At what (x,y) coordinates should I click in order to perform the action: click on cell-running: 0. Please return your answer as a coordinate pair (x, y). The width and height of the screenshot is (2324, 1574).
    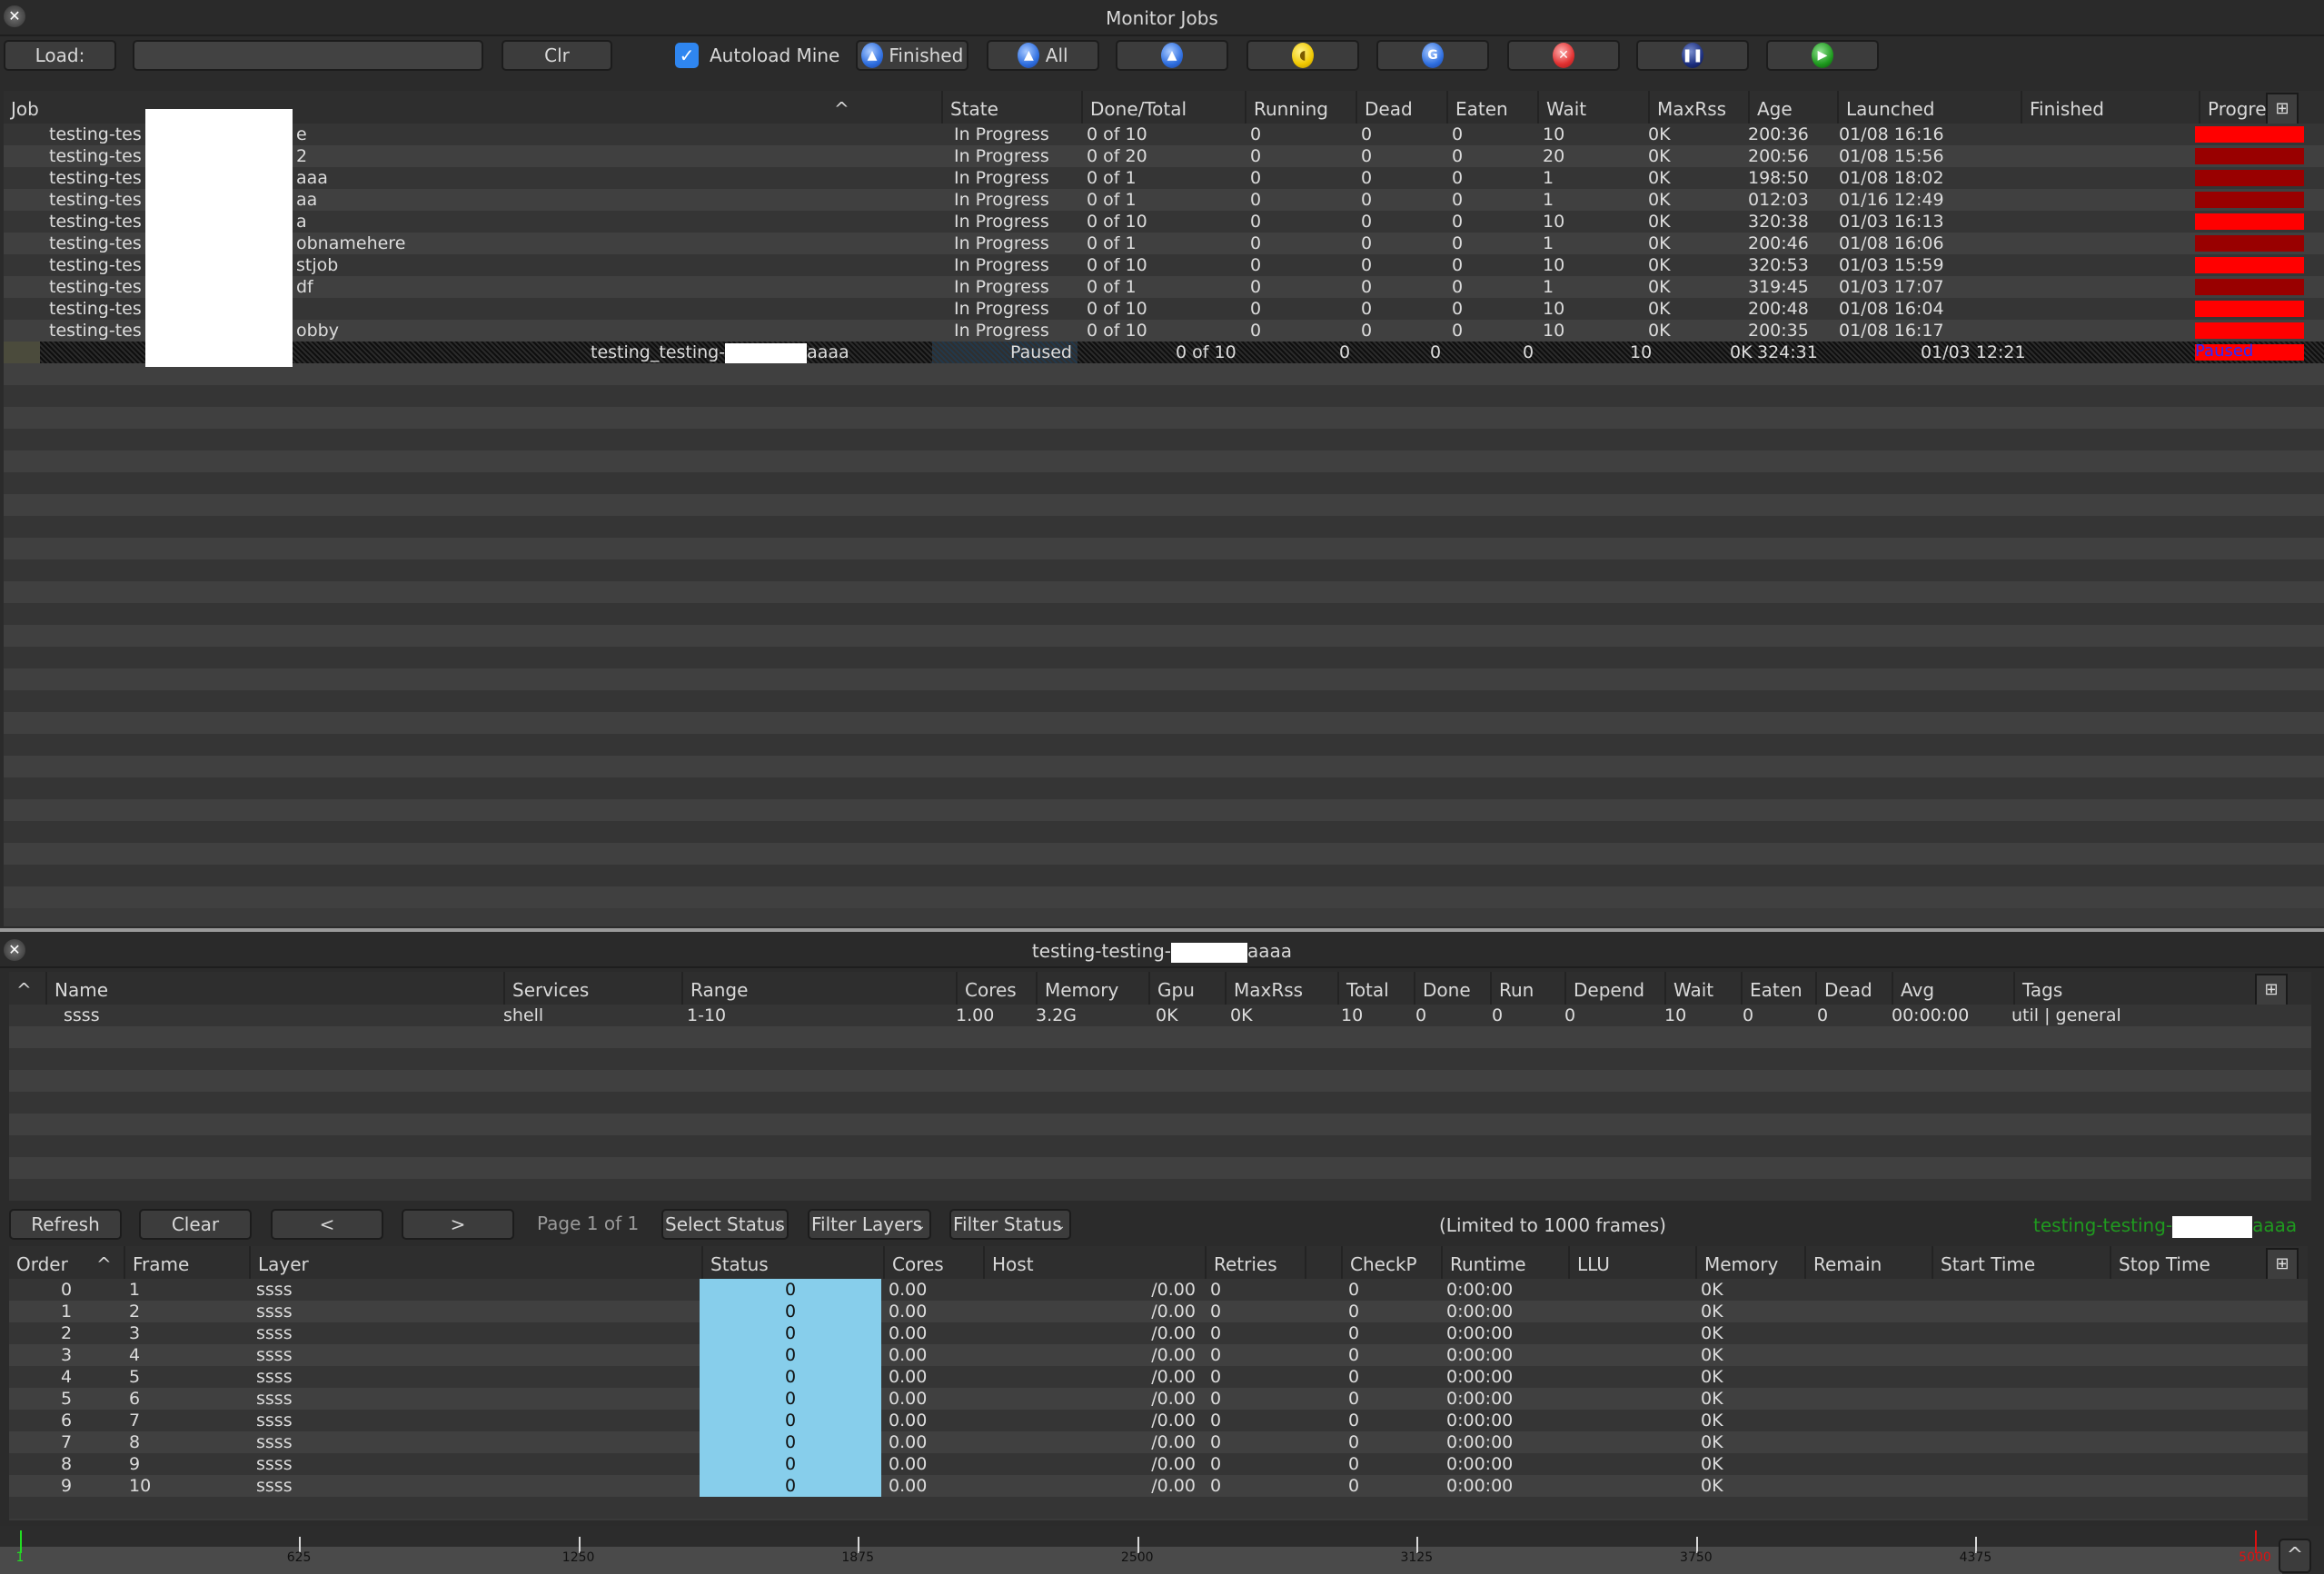
    Looking at the image, I should click on (1256, 287).